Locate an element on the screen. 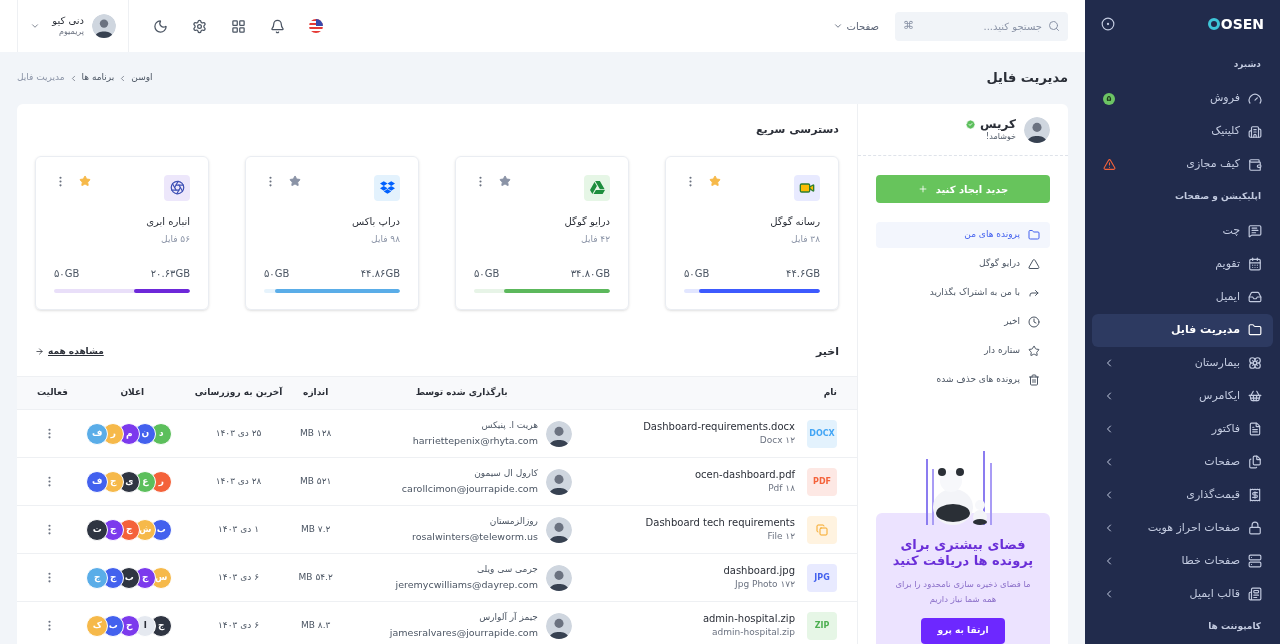 This screenshot has width=1280, height=644. building-icon is located at coordinates (1255, 131).